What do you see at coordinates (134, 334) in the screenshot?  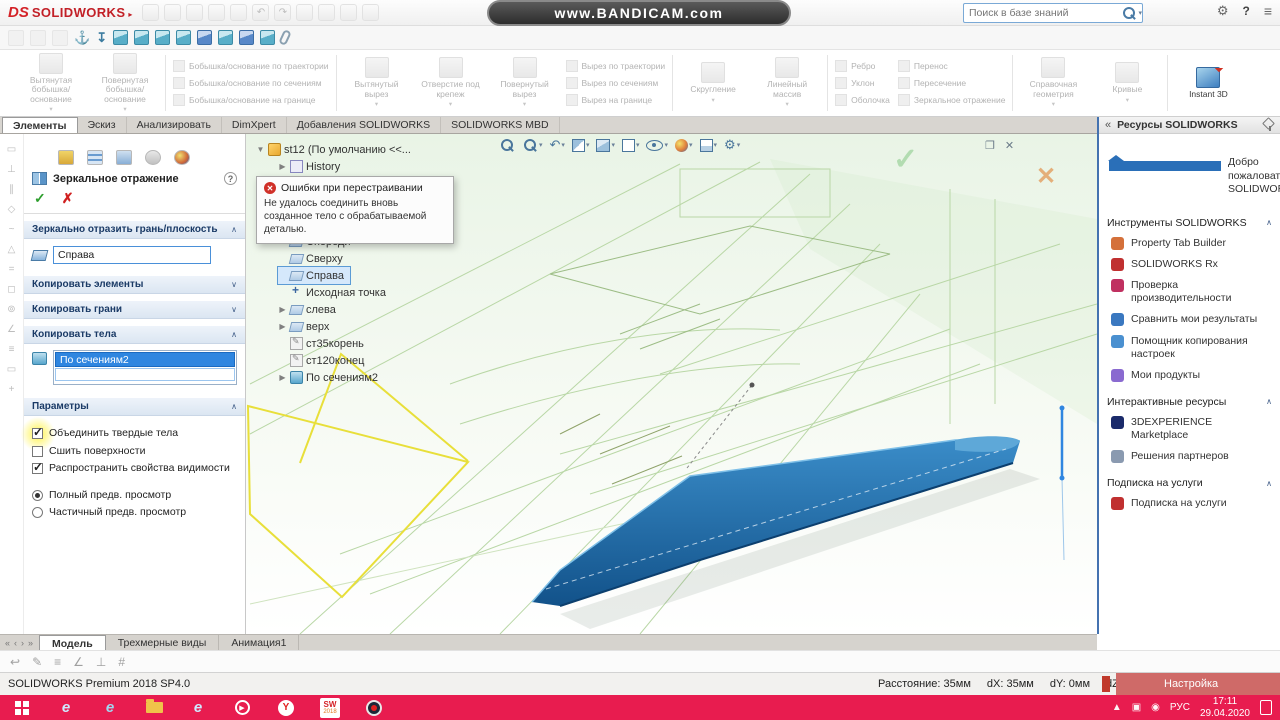 I see `section-copy-bodies: Копировать тела ∧` at bounding box center [134, 334].